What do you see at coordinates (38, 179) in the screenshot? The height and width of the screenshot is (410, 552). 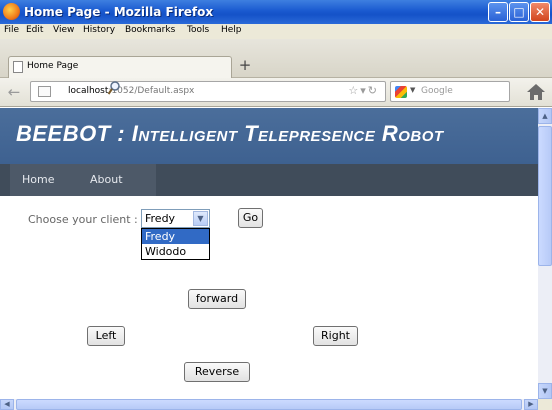 I see `nav-link-home: Home` at bounding box center [38, 179].